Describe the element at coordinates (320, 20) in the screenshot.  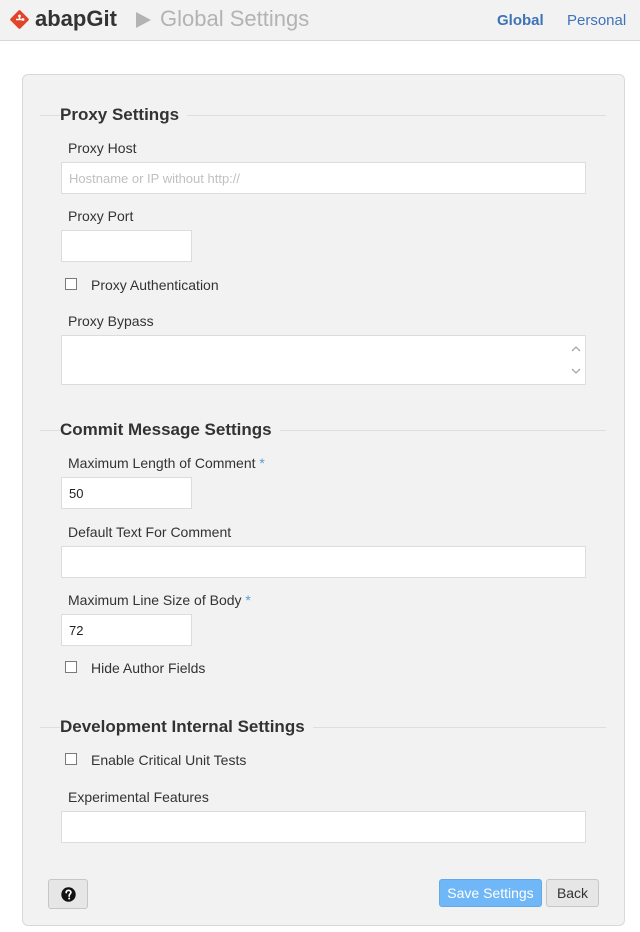
I see `app-header: abapGit Global Settings Global Personal` at that location.